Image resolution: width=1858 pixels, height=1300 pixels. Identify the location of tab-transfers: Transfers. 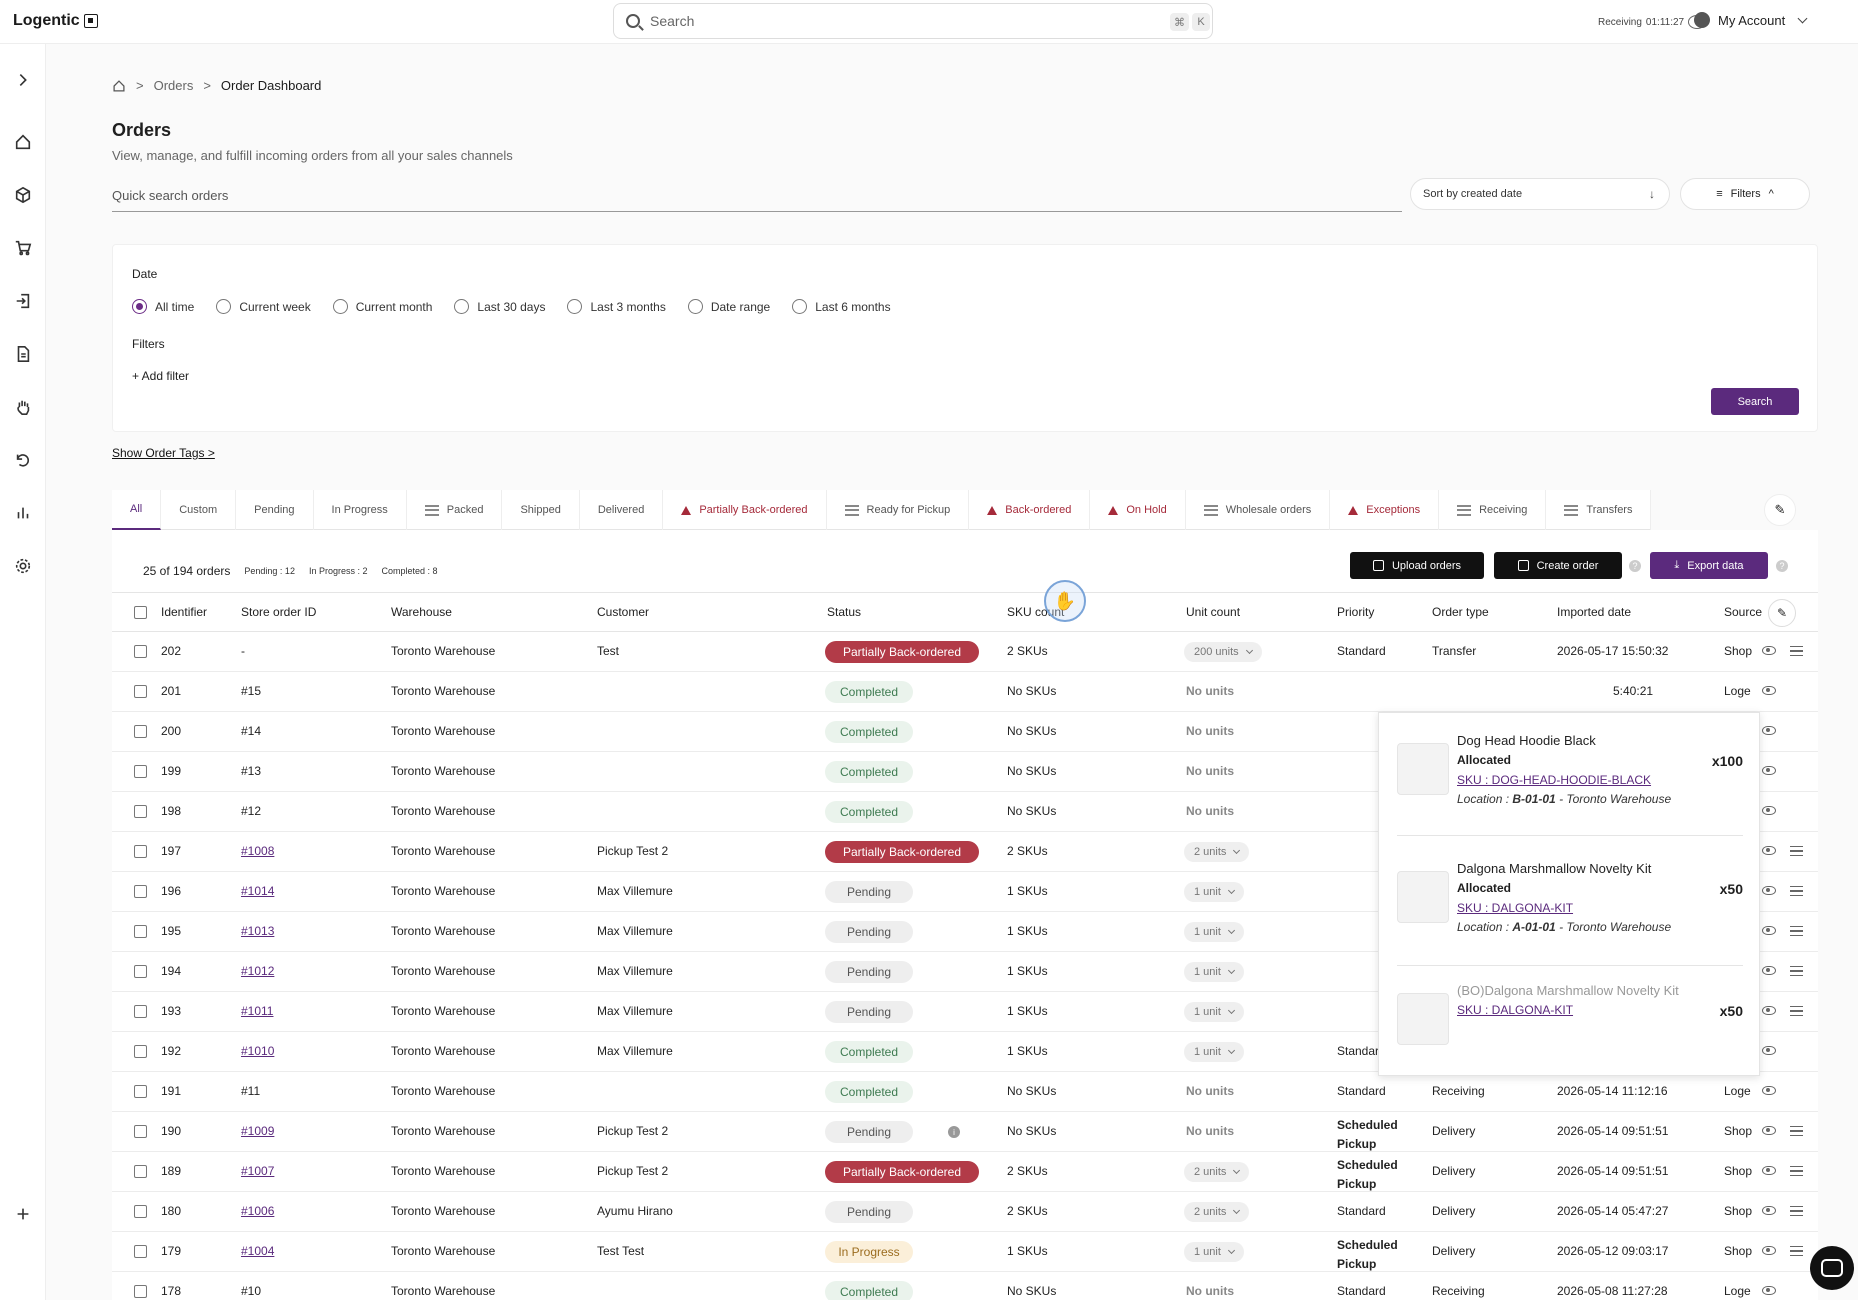
(1599, 510).